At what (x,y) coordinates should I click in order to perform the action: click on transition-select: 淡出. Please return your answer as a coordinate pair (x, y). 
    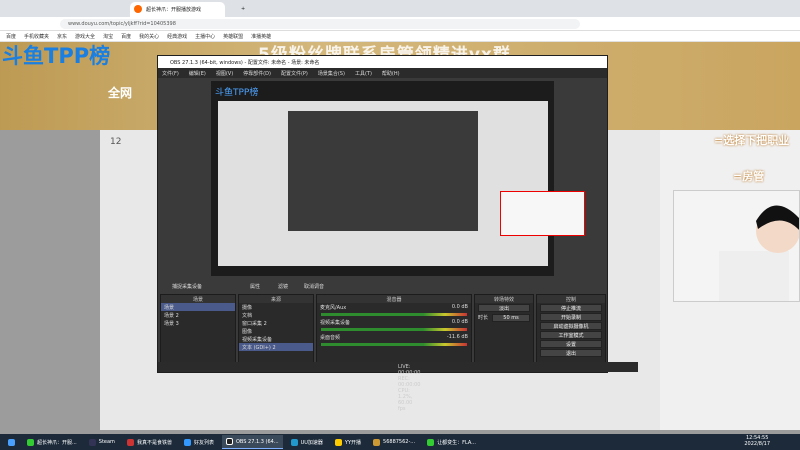
    Looking at the image, I should click on (504, 308).